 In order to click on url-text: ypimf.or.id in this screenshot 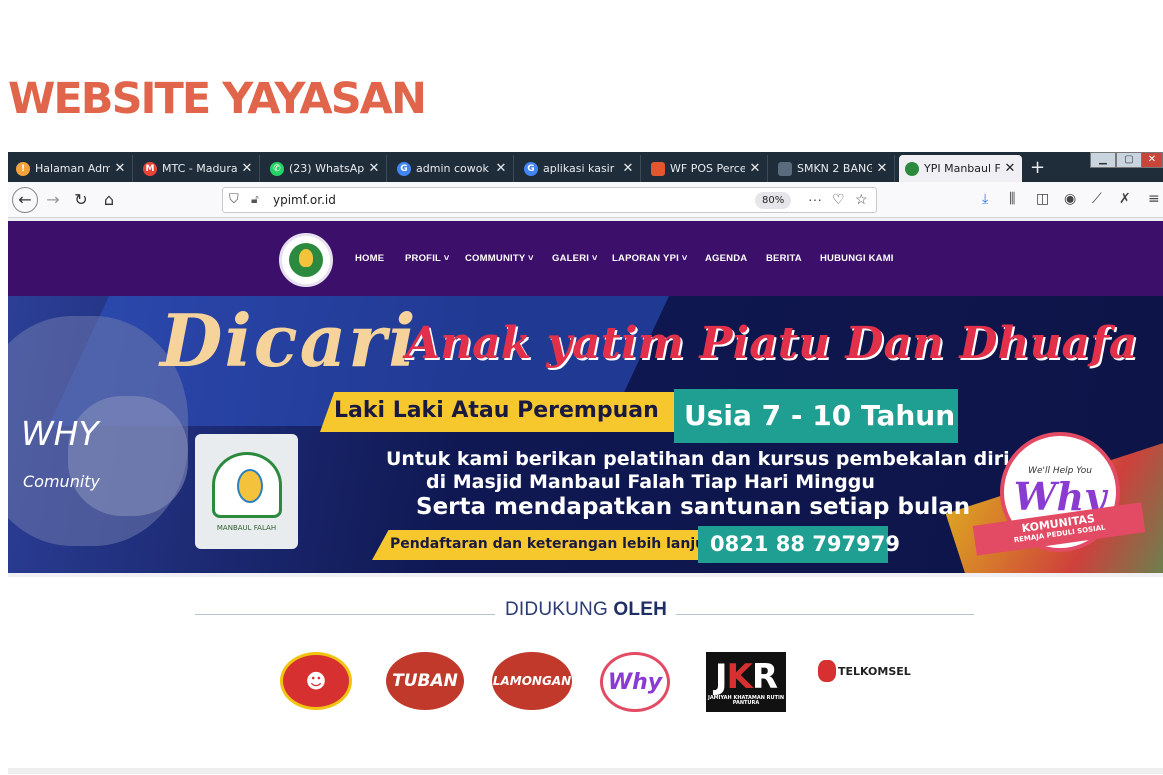, I will do `click(304, 200)`.